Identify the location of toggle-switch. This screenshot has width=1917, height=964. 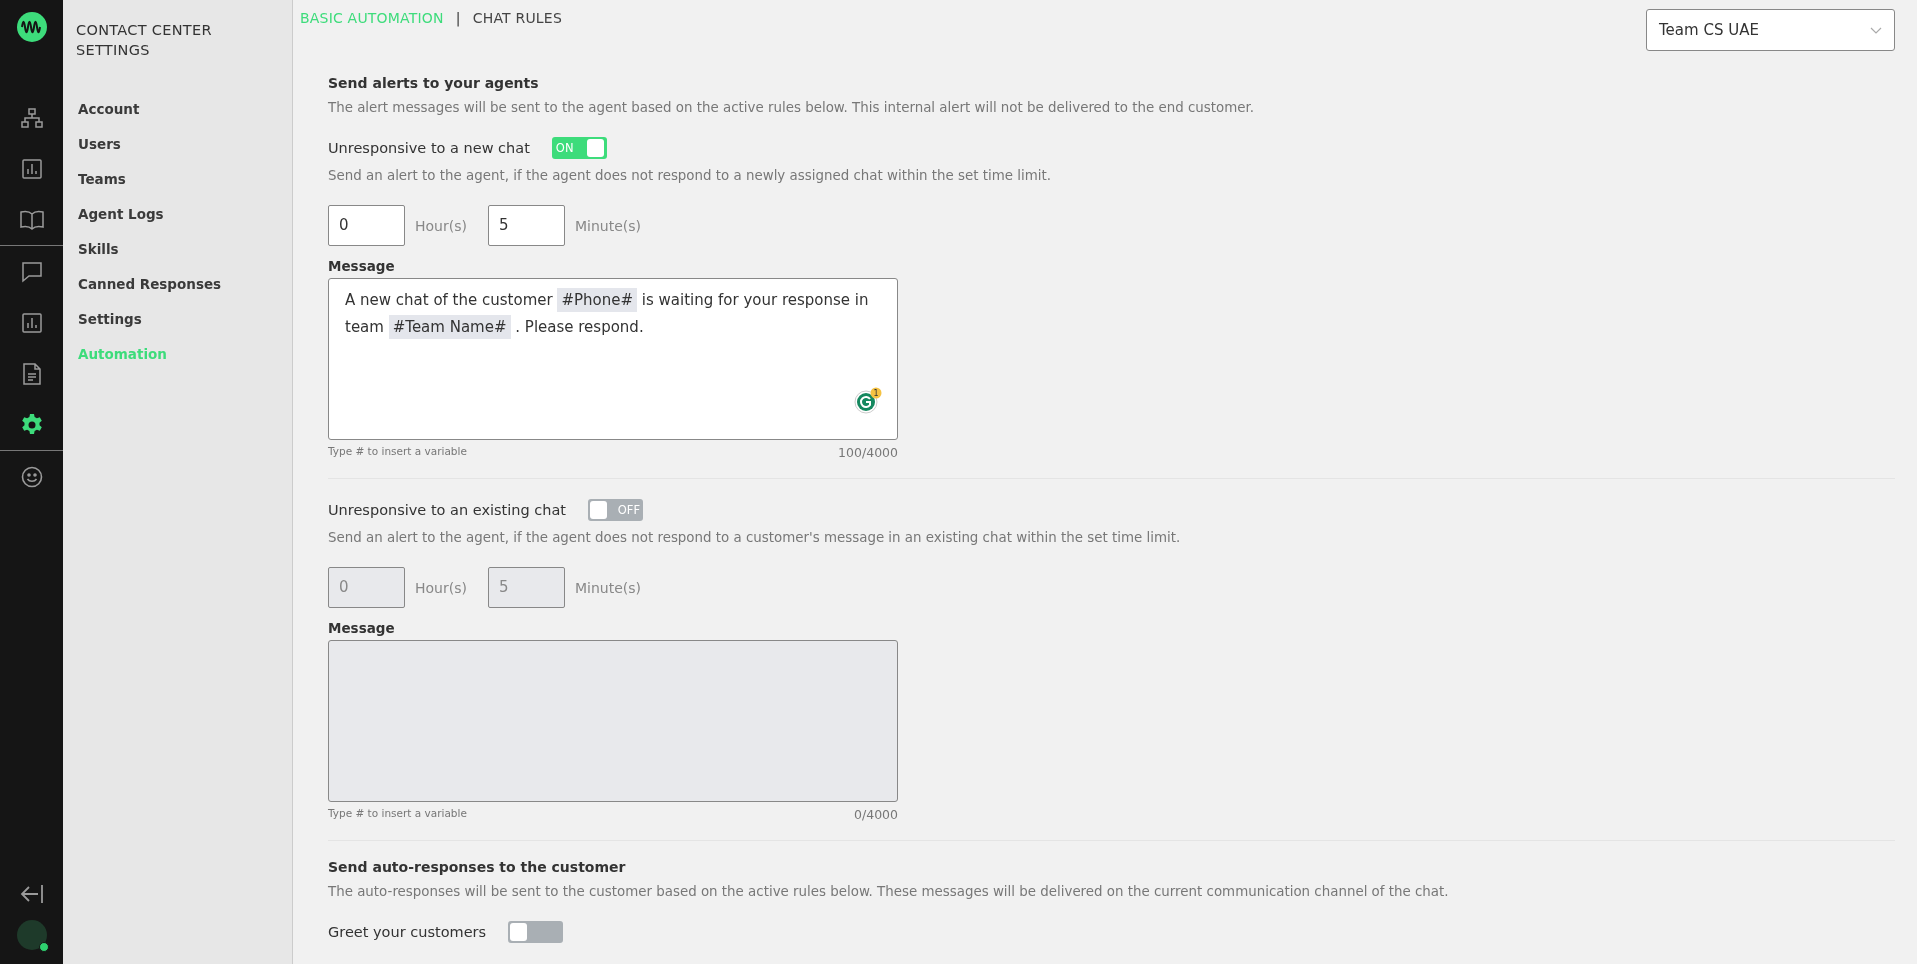
(536, 932).